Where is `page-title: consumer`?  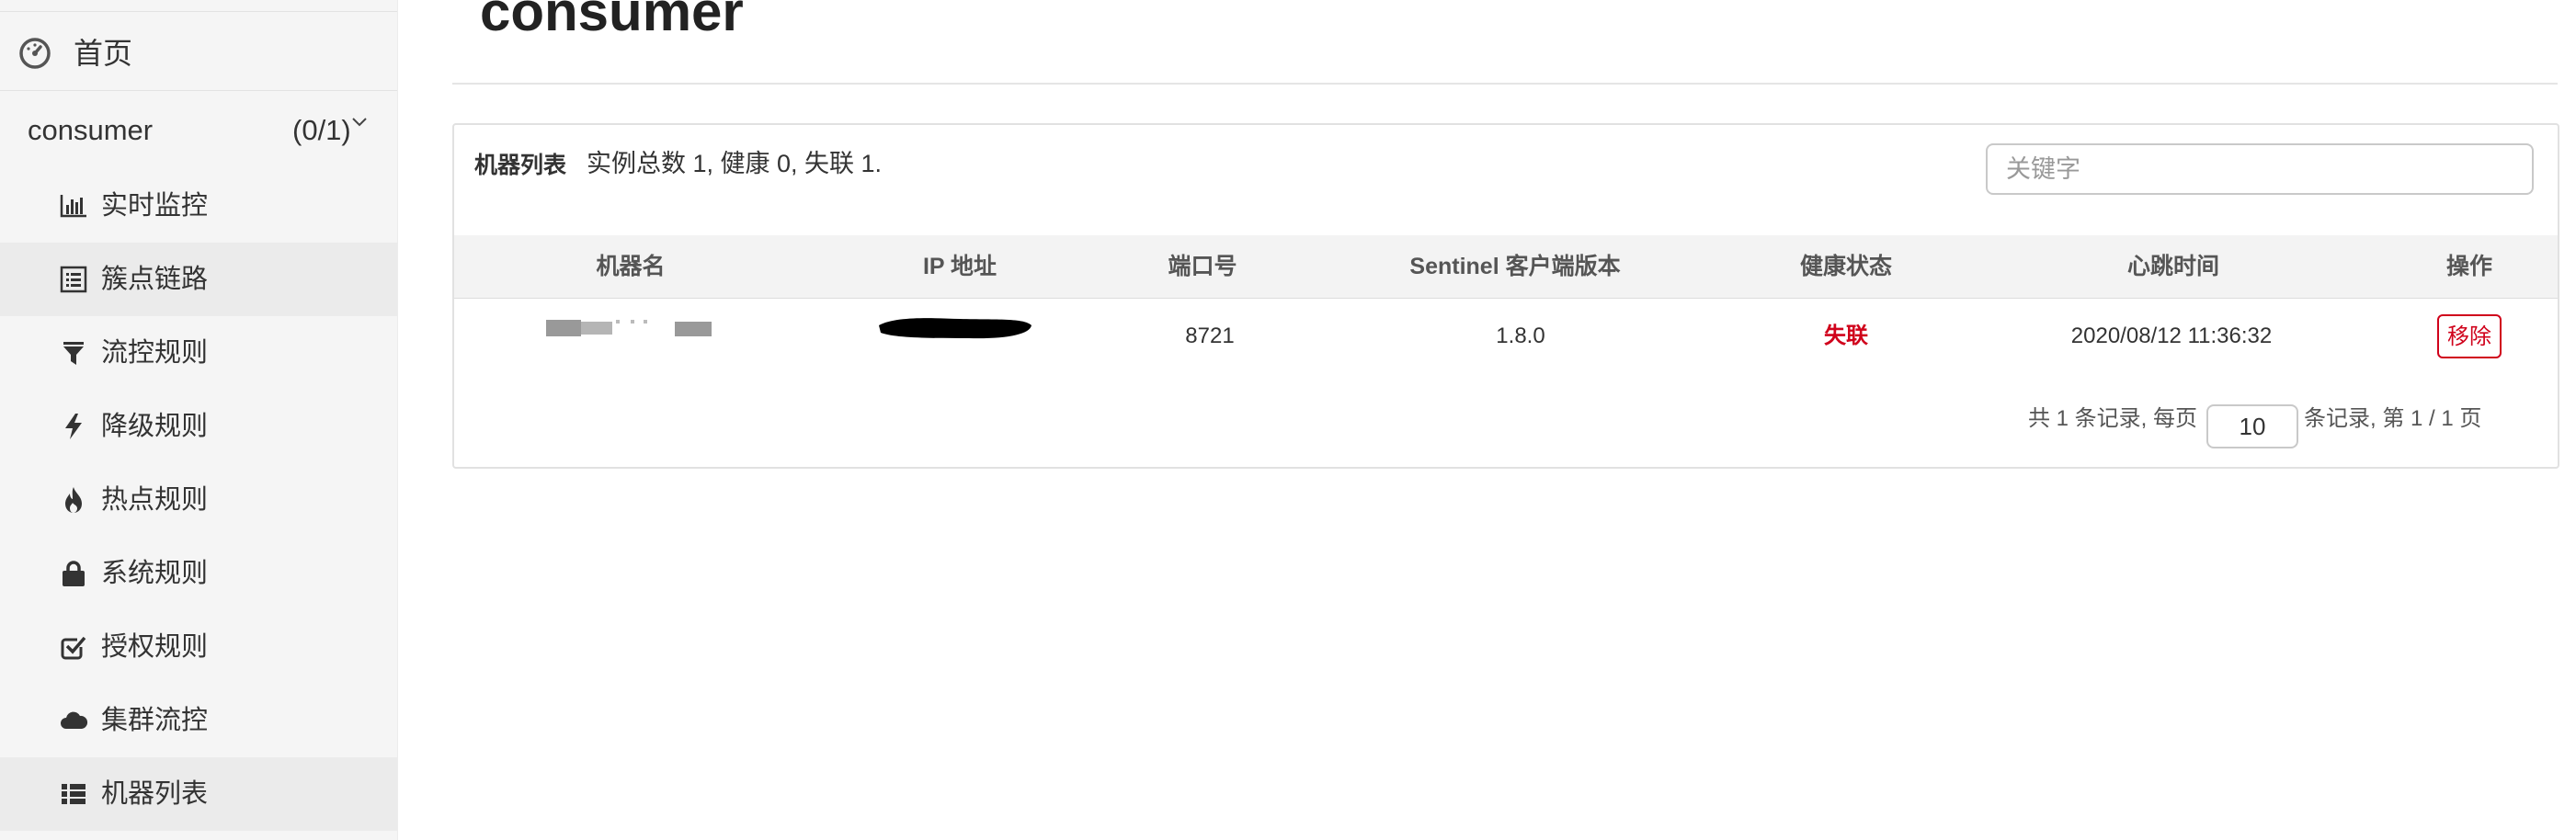 page-title: consumer is located at coordinates (612, 21).